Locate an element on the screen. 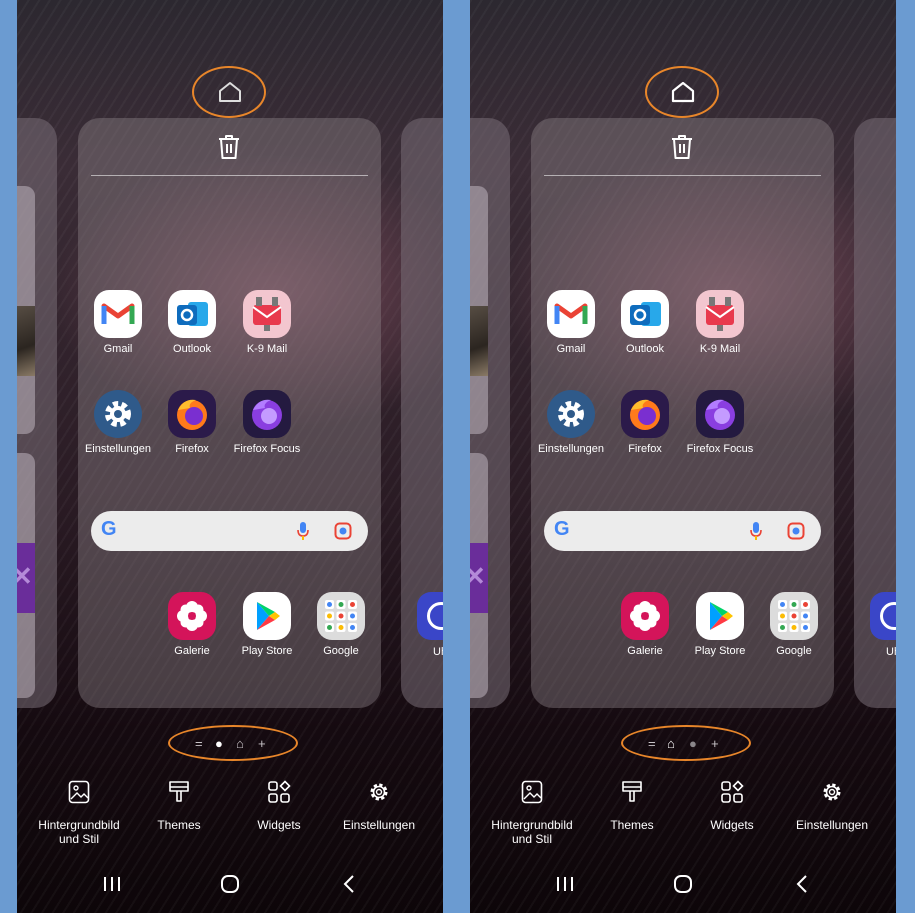 The image size is (915, 913). page-home-indicator-current: ⌂ is located at coordinates (671, 743).